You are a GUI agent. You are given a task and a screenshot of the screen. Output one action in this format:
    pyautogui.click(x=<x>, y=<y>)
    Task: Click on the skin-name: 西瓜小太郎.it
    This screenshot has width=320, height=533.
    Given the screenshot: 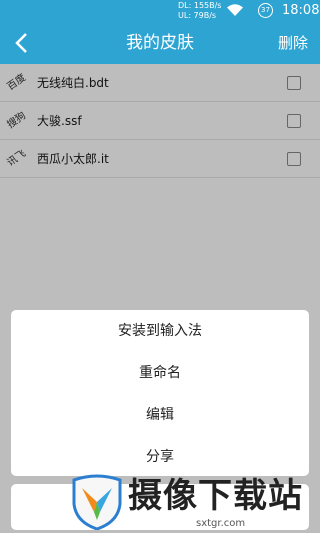 What is the action you would take?
    pyautogui.click(x=73, y=159)
    